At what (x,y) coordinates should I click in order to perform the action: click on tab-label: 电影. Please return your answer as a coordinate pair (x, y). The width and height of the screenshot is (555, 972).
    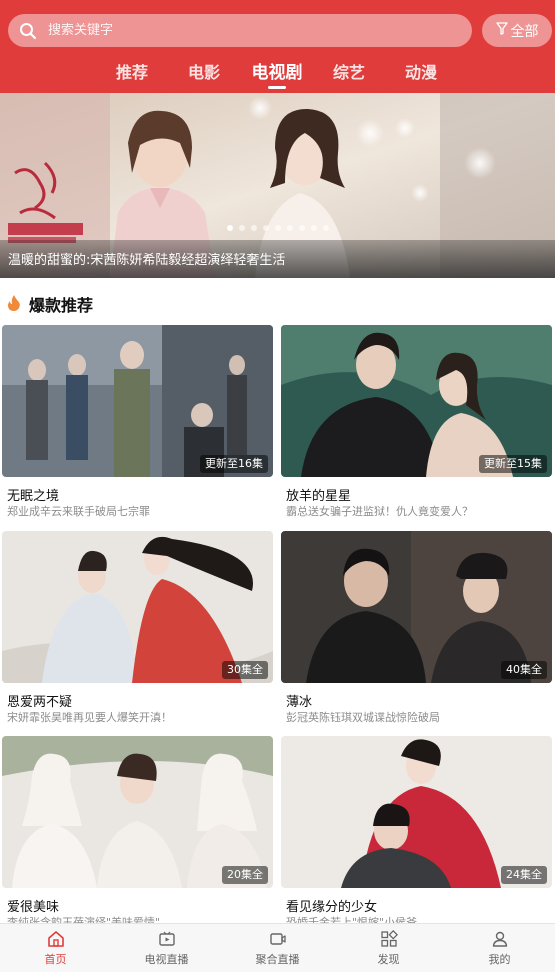
    Looking at the image, I should click on (203, 72).